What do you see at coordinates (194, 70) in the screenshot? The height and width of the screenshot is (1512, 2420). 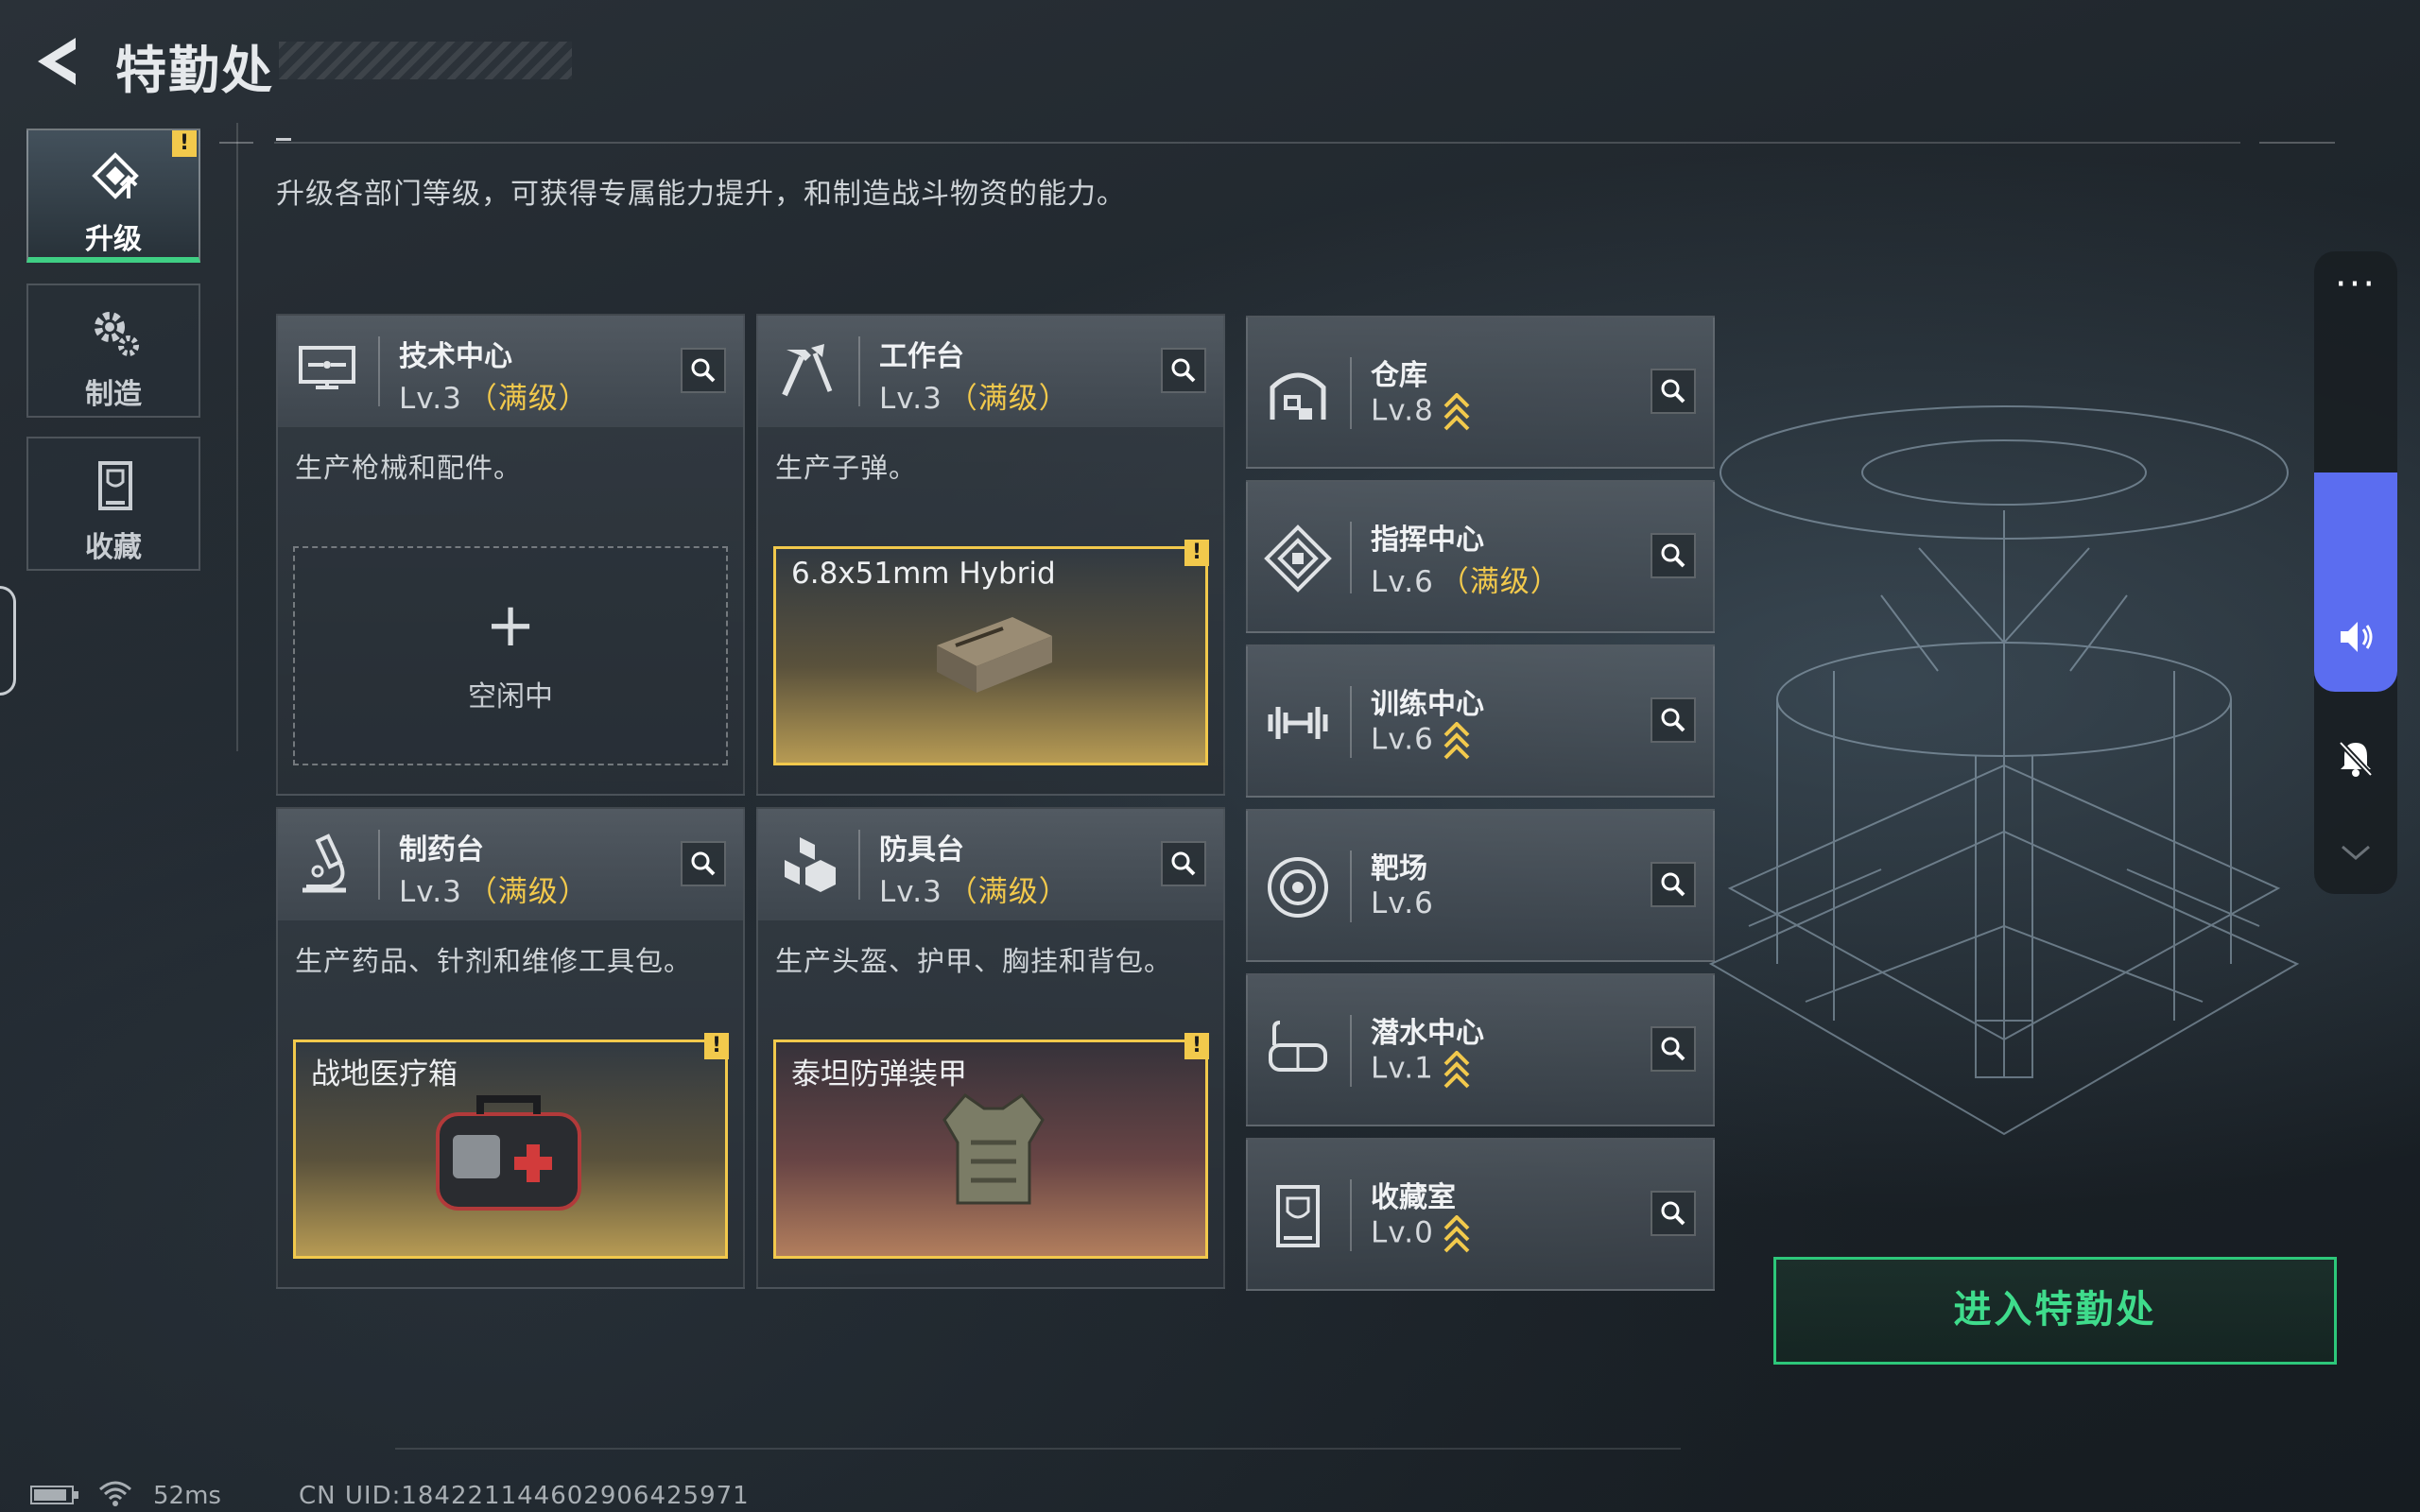 I see `page-title: 特勤处` at bounding box center [194, 70].